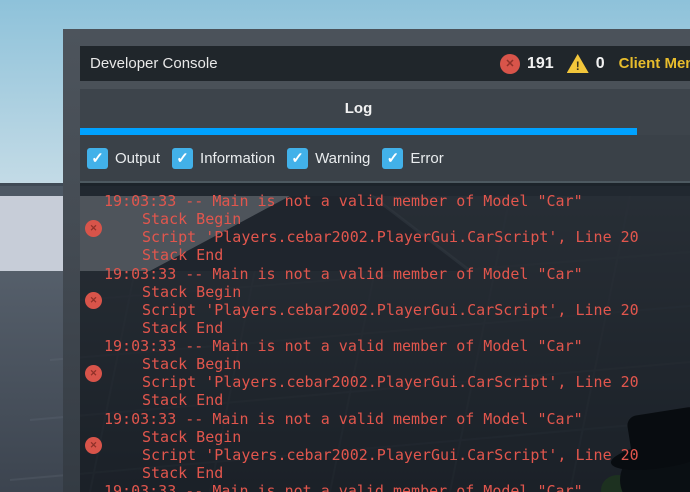  Describe the element at coordinates (154, 63) in the screenshot. I see `console-title: Developer Console` at that location.